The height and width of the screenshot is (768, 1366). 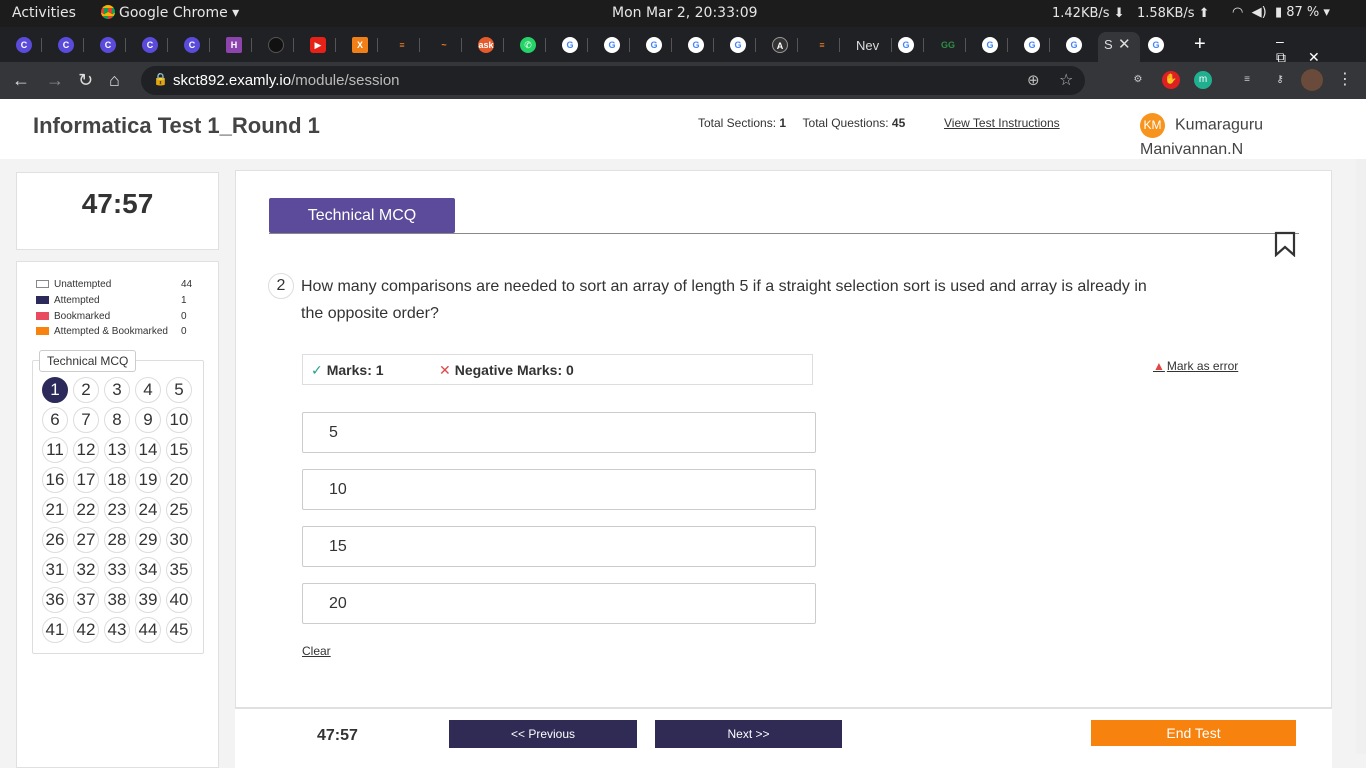 What do you see at coordinates (55, 510) in the screenshot?
I see `question-number-button: 21` at bounding box center [55, 510].